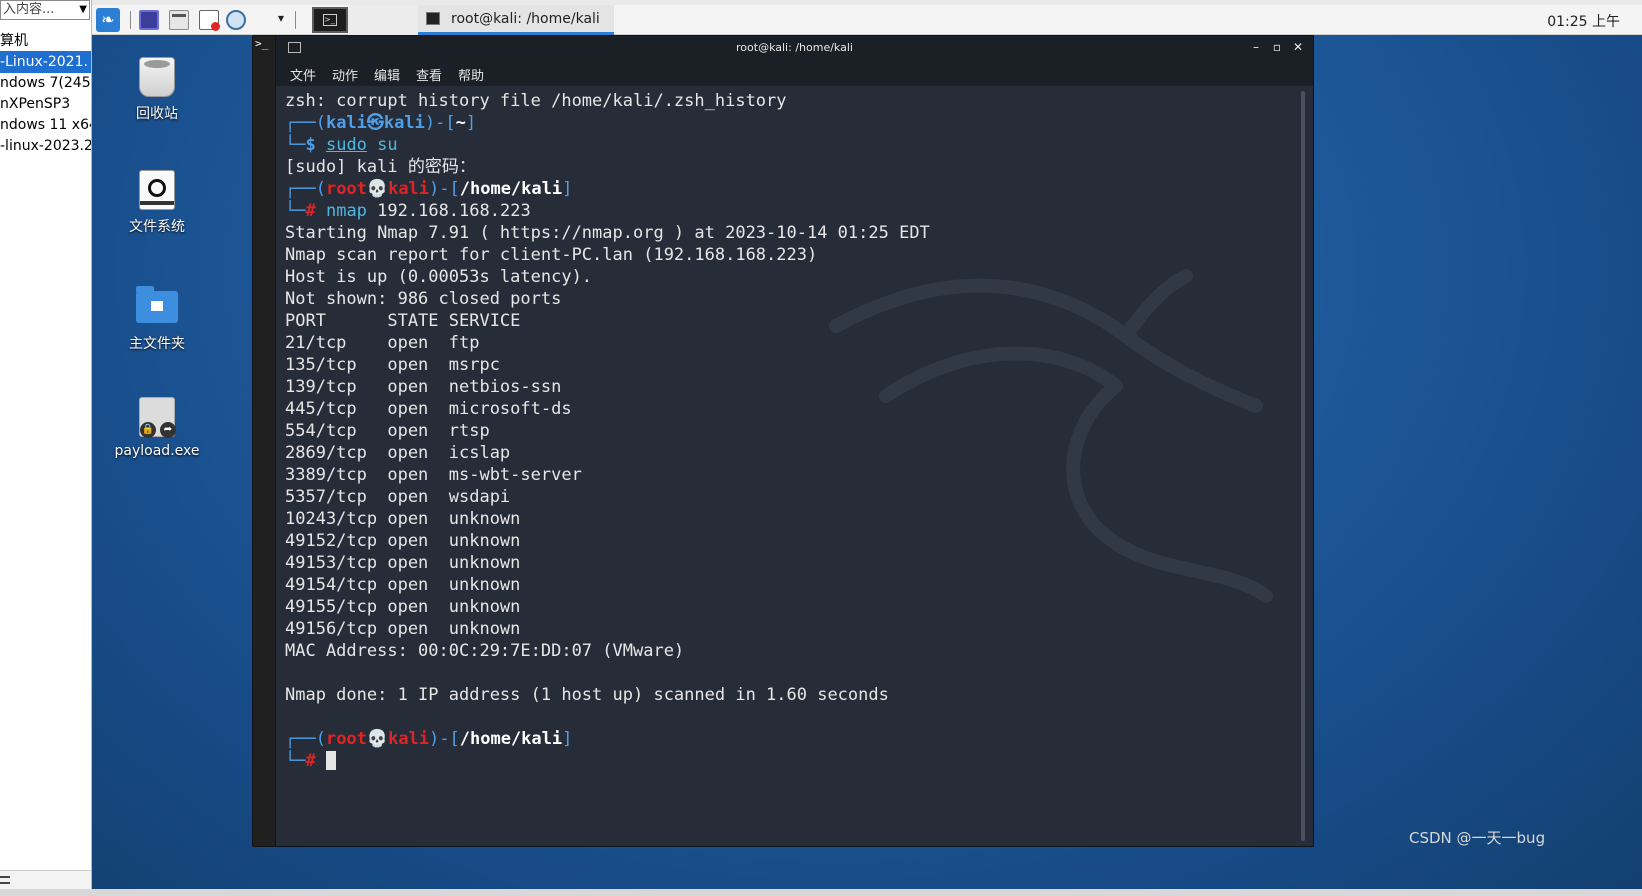 This screenshot has height=896, width=1642. I want to click on menu-actions: 动作, so click(345, 74).